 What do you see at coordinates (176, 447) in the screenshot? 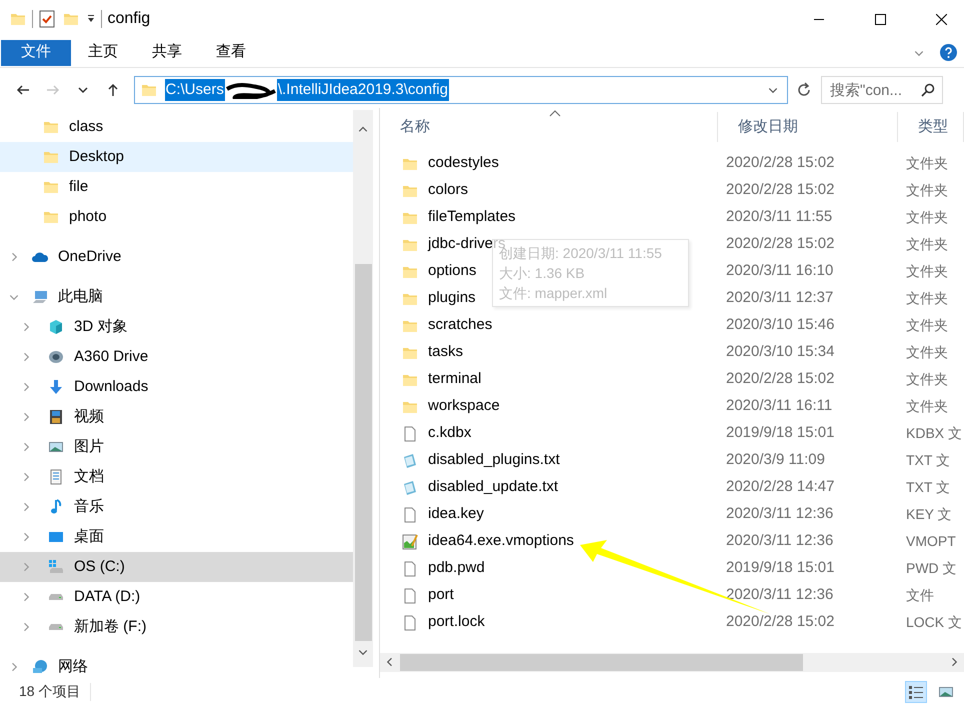
I see `sidebar-item: 图片` at bounding box center [176, 447].